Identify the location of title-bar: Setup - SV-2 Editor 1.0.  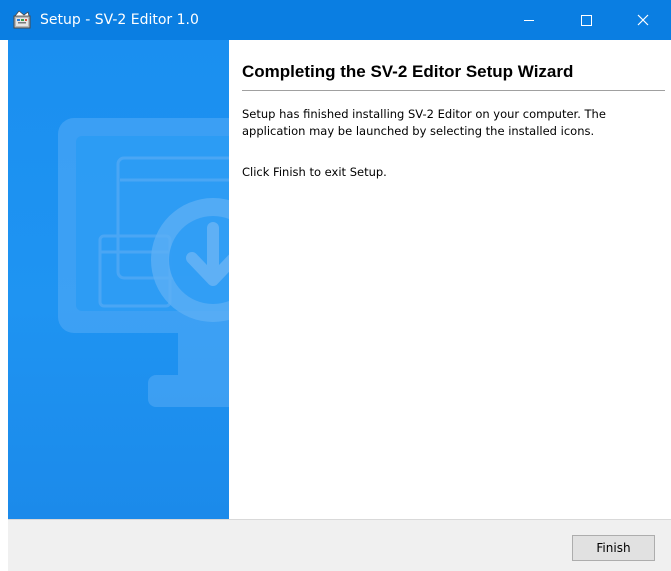
(335, 20).